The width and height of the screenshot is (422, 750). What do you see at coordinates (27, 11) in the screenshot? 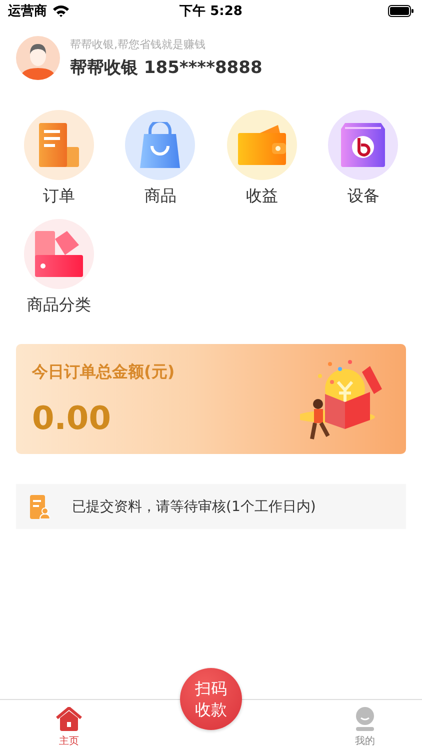
I see `carrier-label: 运营商` at bounding box center [27, 11].